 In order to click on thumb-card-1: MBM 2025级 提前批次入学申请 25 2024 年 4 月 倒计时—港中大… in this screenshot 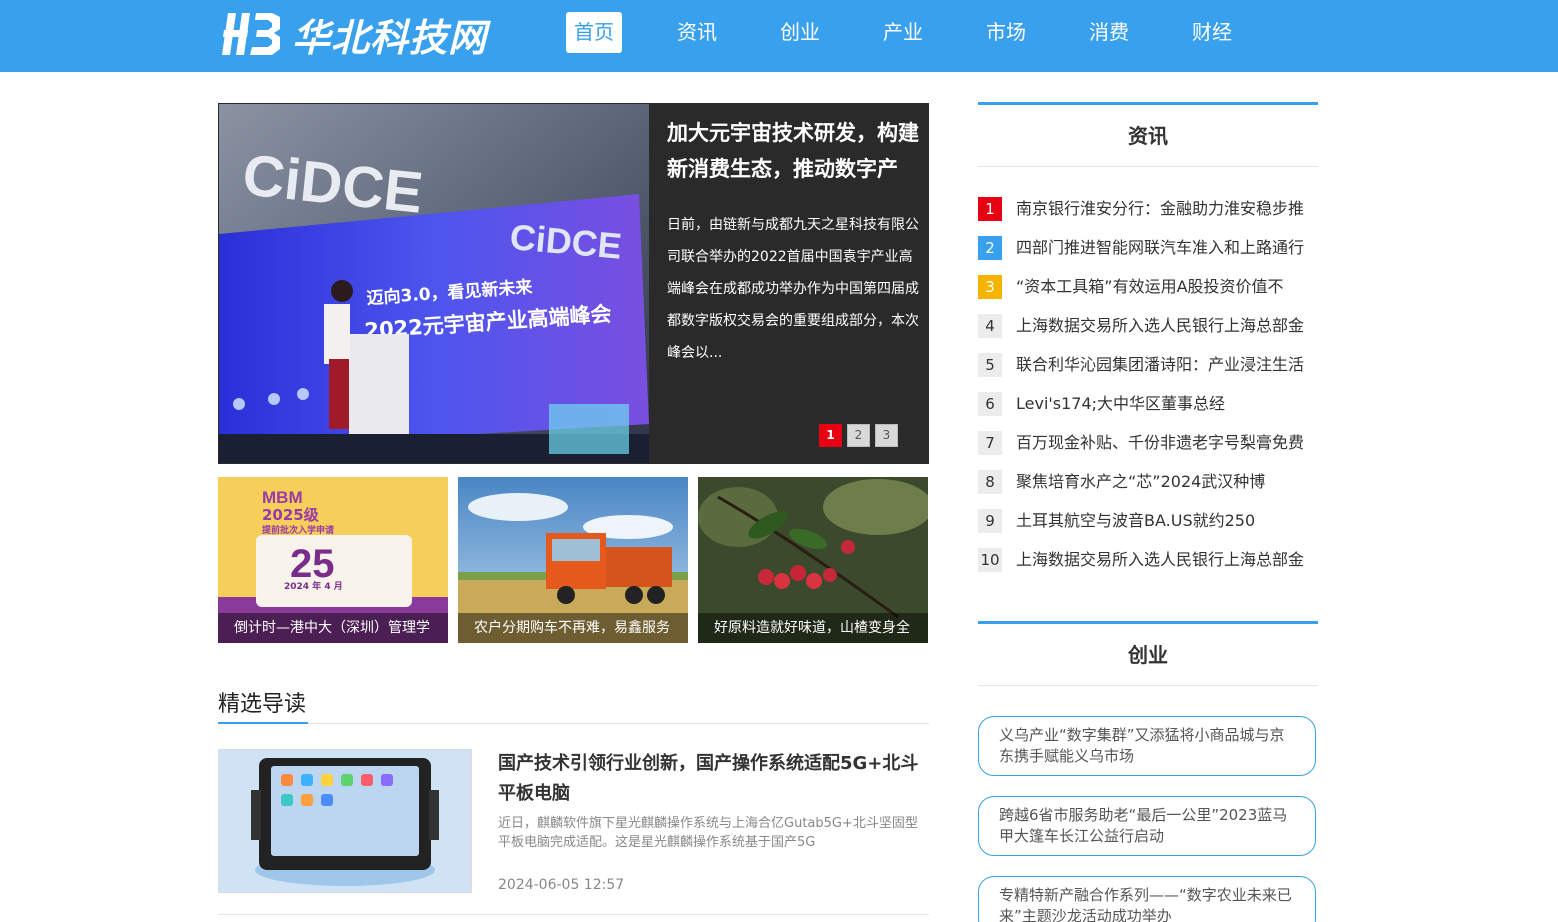, I will do `click(333, 560)`.